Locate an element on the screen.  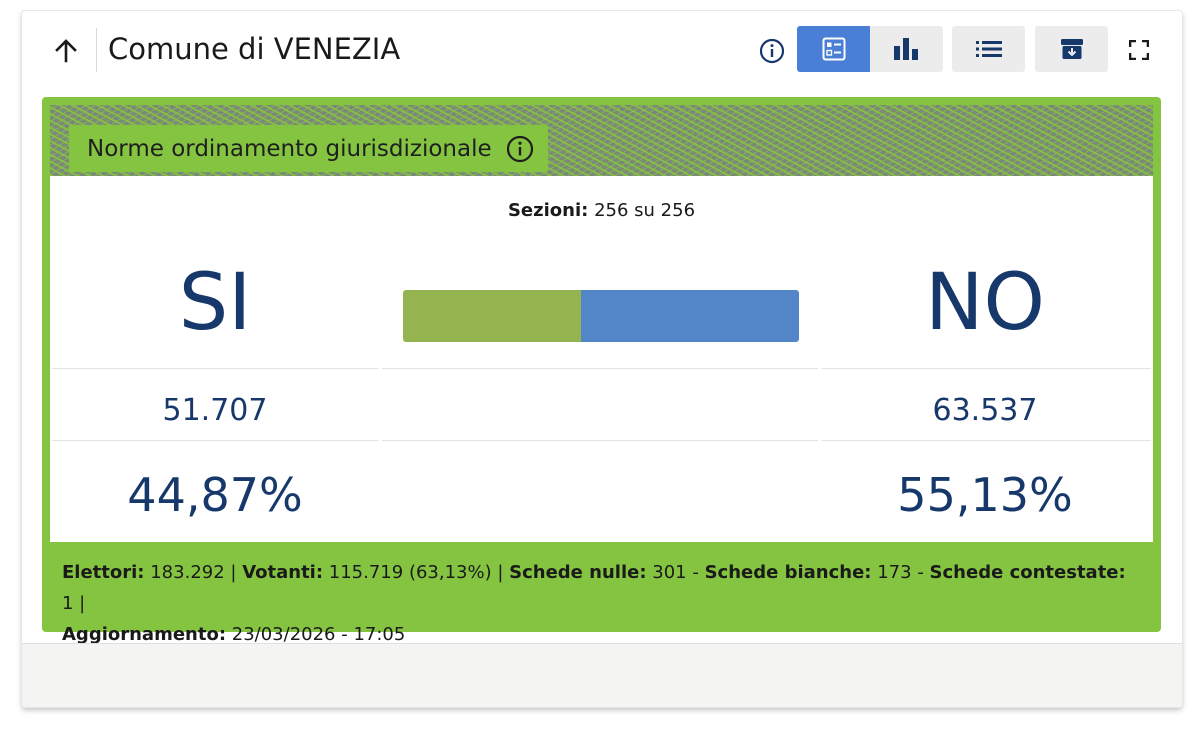
card-footer-area is located at coordinates (602, 675).